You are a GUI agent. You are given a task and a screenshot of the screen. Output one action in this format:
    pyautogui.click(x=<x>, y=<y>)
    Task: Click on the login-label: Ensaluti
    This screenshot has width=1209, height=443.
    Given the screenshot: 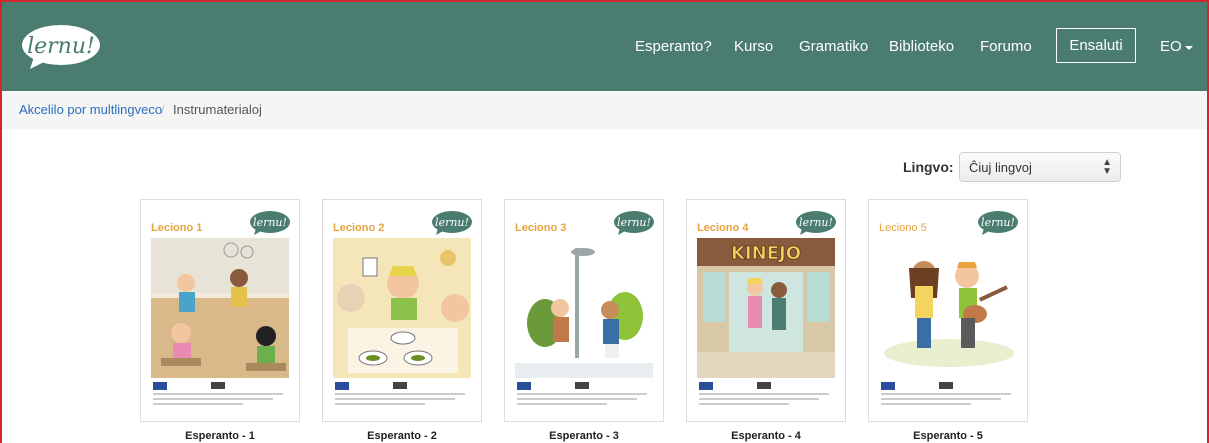 What is the action you would take?
    pyautogui.click(x=1096, y=45)
    